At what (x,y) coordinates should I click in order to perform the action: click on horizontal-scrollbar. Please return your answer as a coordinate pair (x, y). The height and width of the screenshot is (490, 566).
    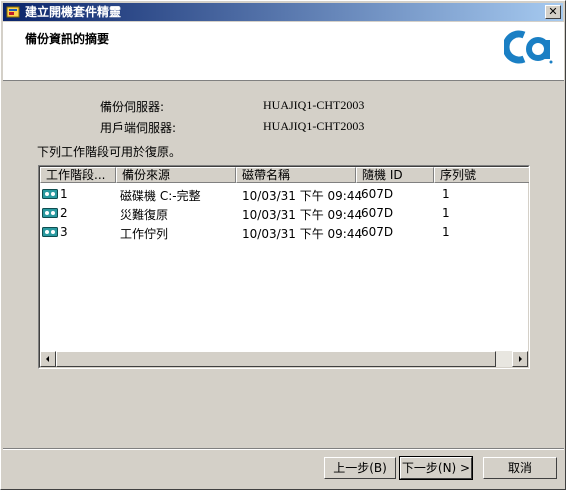
    Looking at the image, I should click on (284, 359).